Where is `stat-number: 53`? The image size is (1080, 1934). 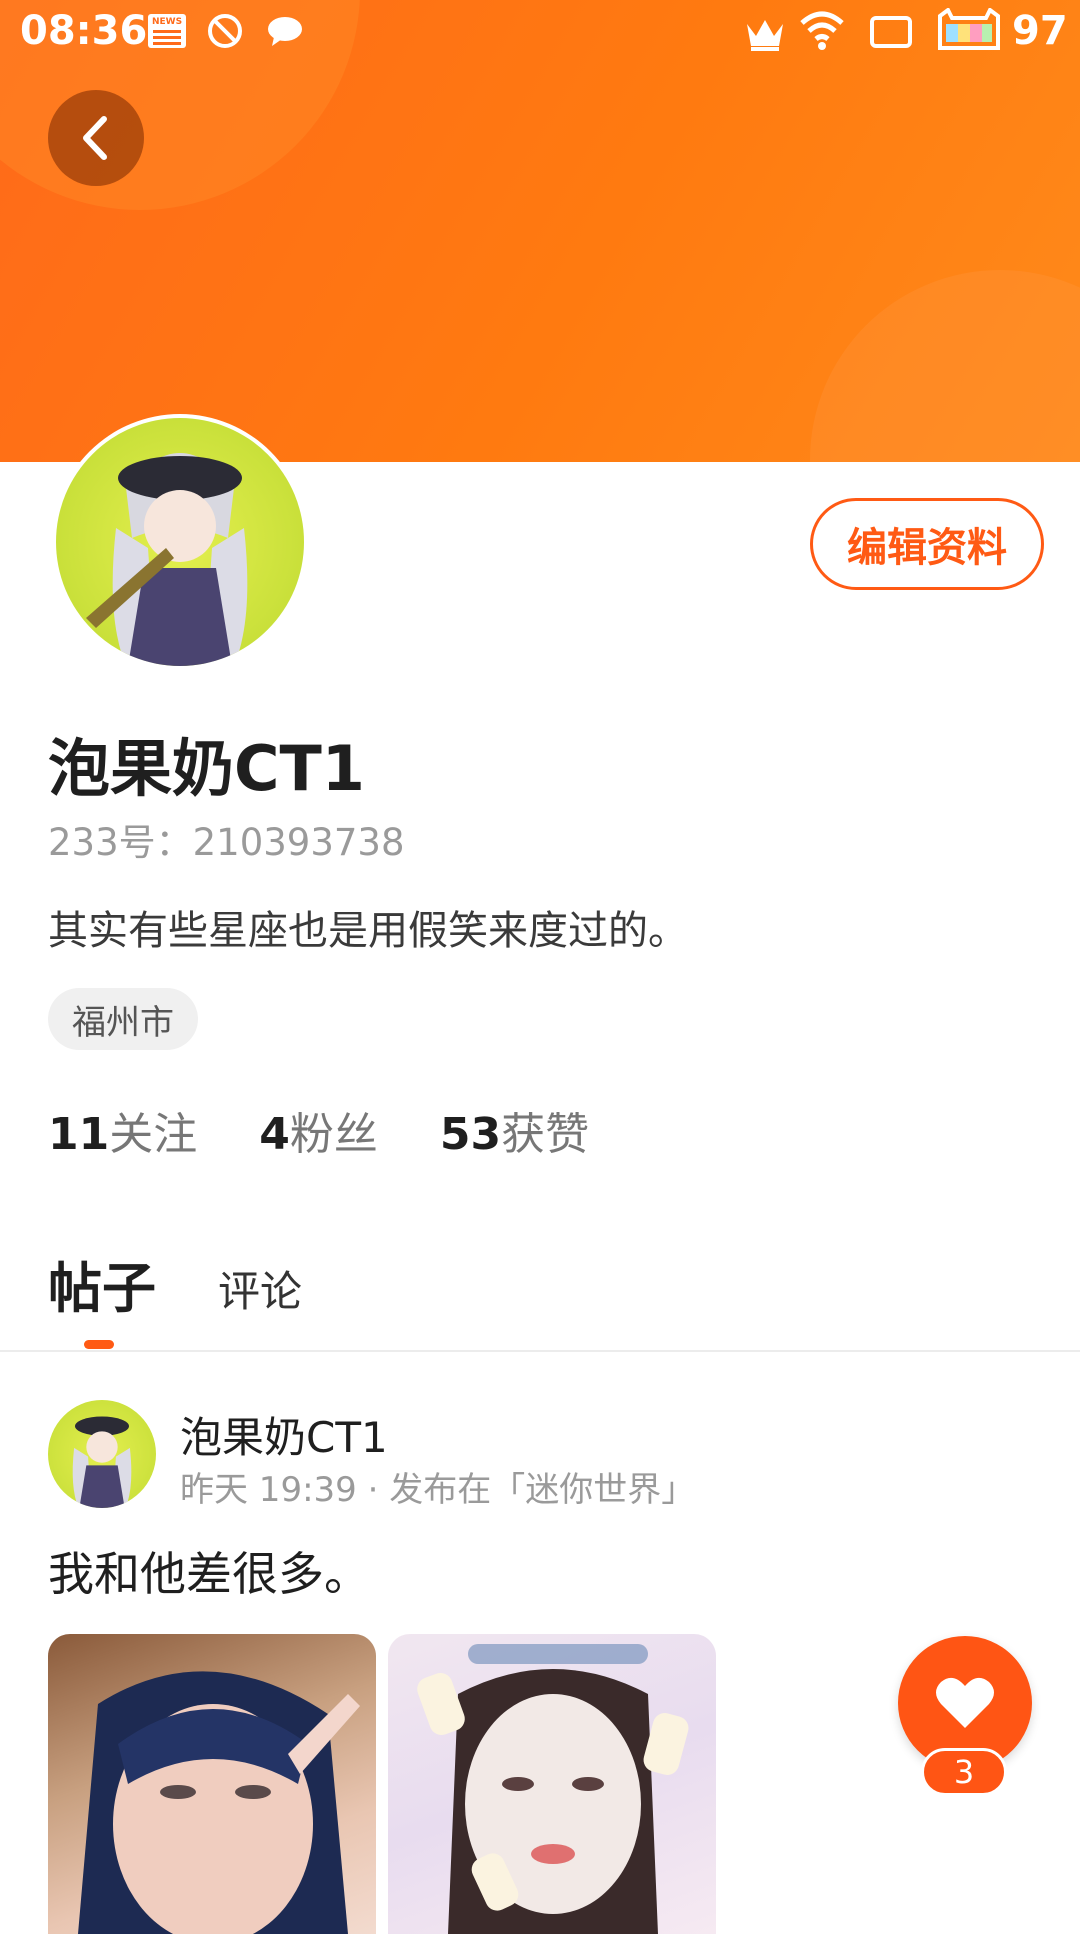 stat-number: 53 is located at coordinates (470, 1134).